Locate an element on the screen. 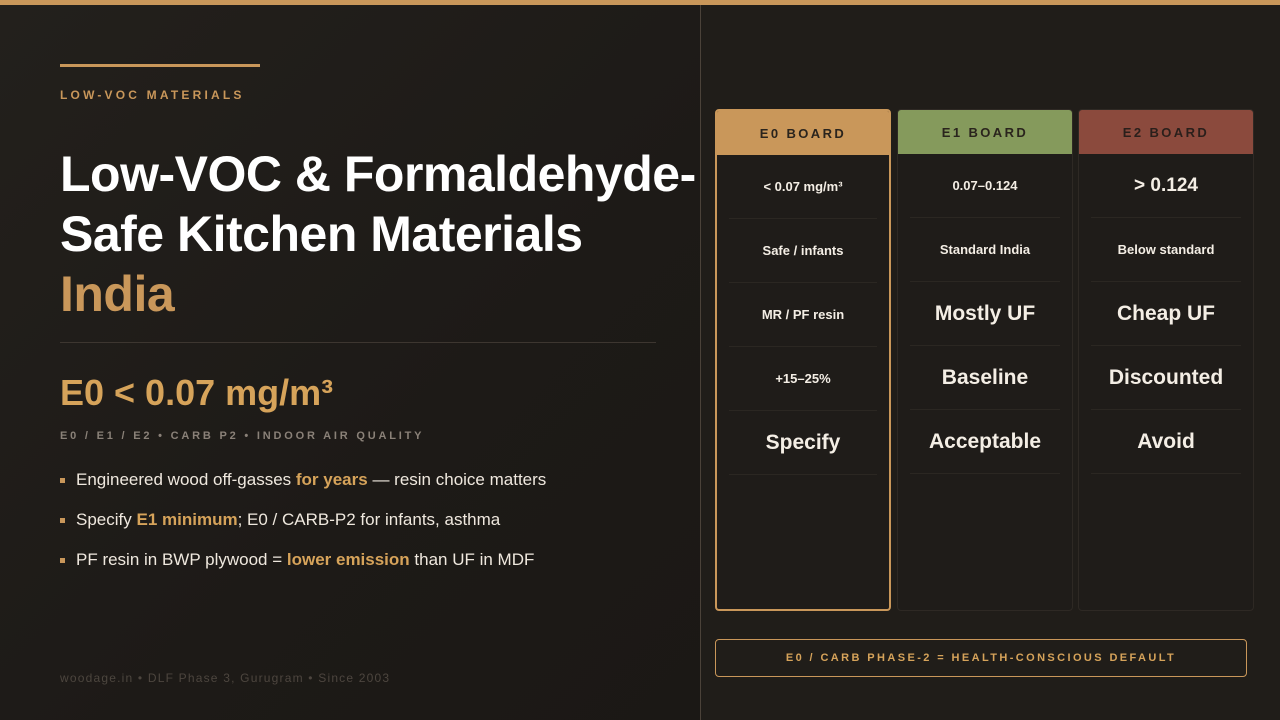 This screenshot has height=720, width=1280. eyebrow-label: LOW-VOC MATERIALS is located at coordinates (152, 95).